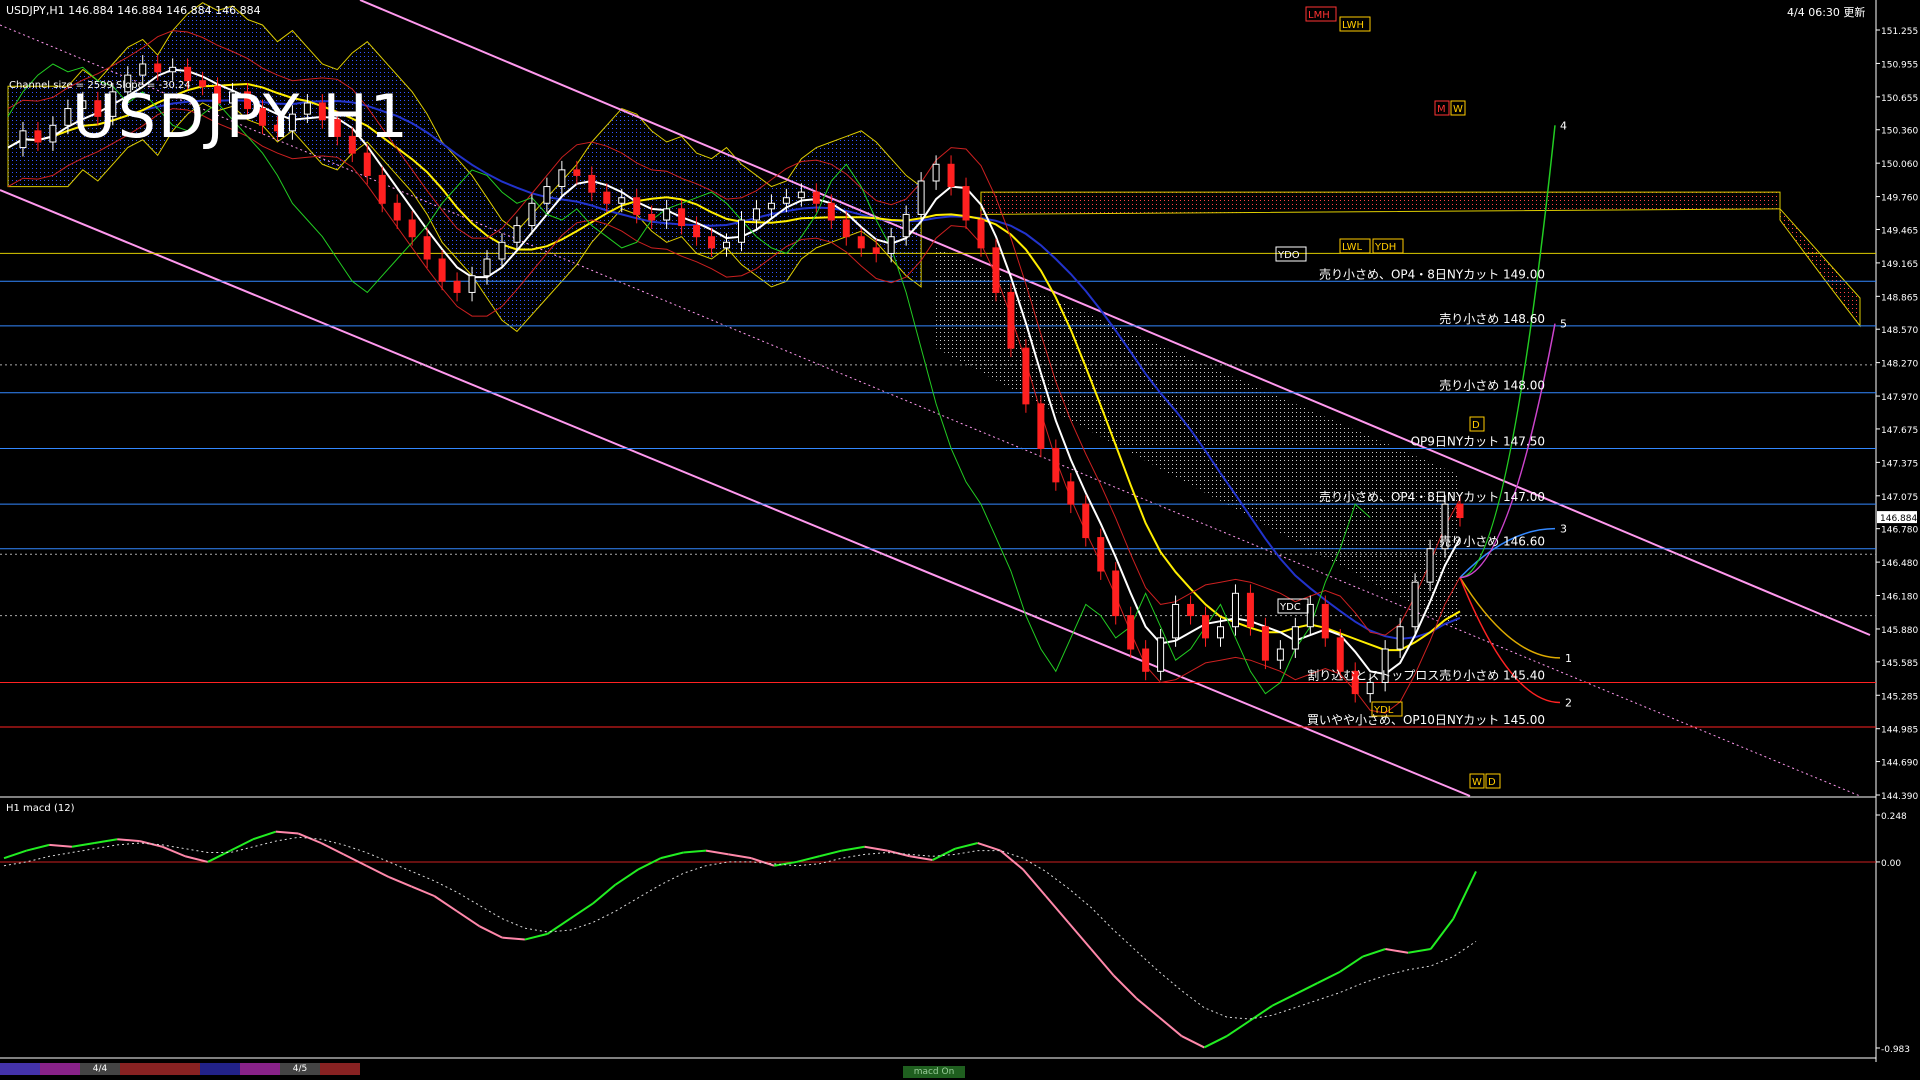 The image size is (1920, 1080). I want to click on macd-tab: macd On, so click(934, 1072).